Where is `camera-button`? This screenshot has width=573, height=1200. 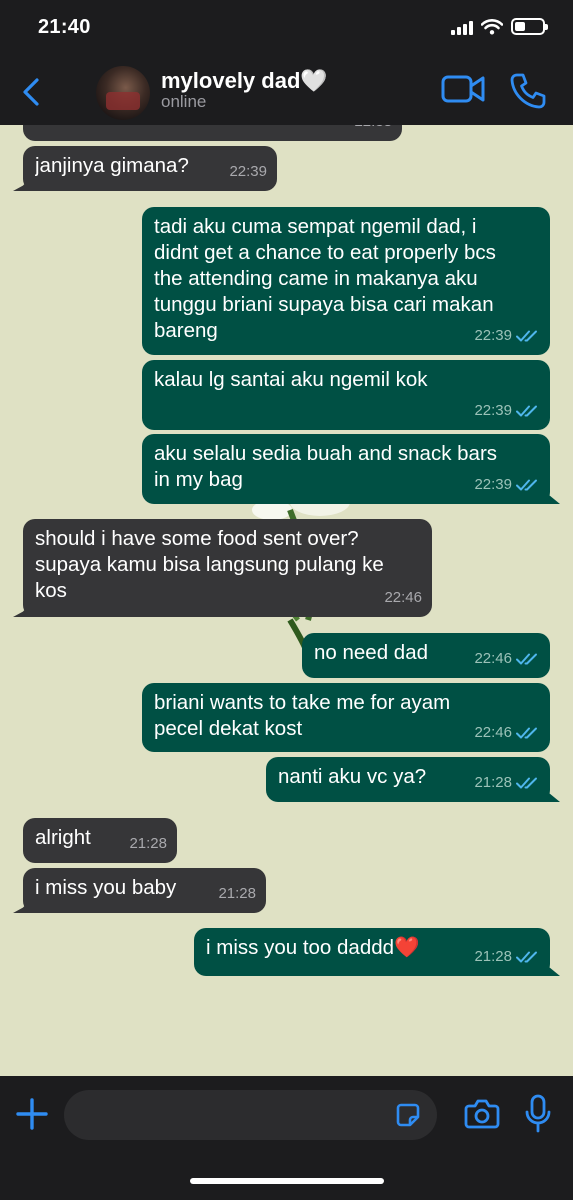
camera-button is located at coordinates (482, 1114).